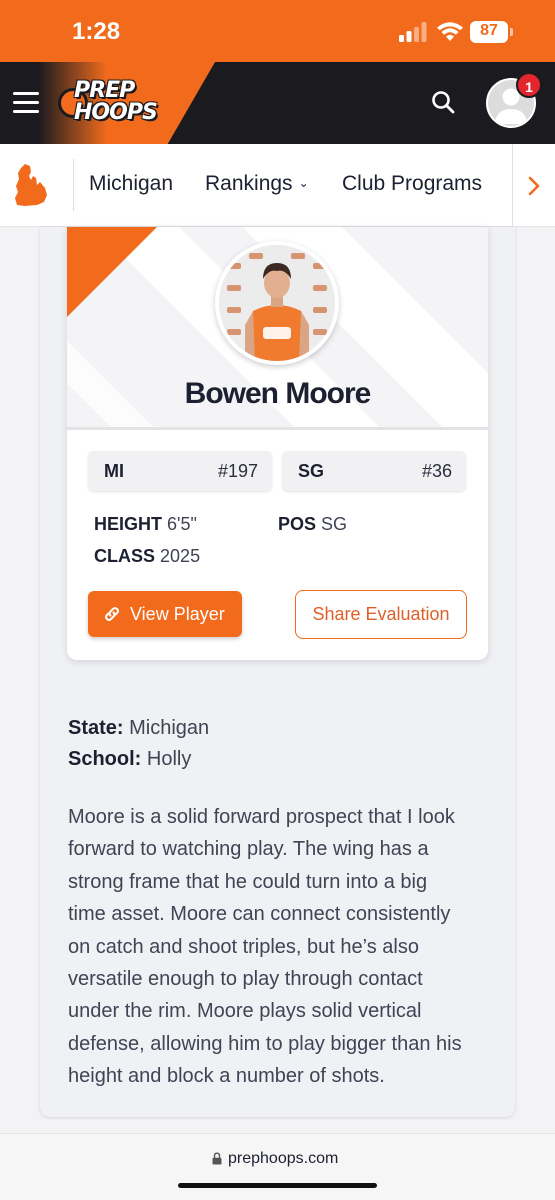 The height and width of the screenshot is (1200, 555). I want to click on nav-rankings: Rankings ⌄, so click(257, 184).